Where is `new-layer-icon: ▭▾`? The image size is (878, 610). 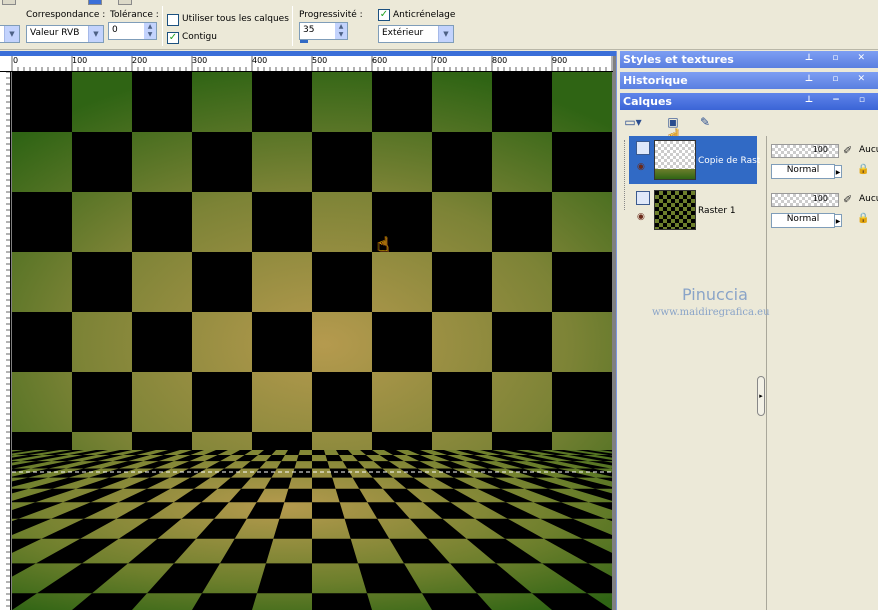
new-layer-icon: ▭▾ is located at coordinates (633, 122).